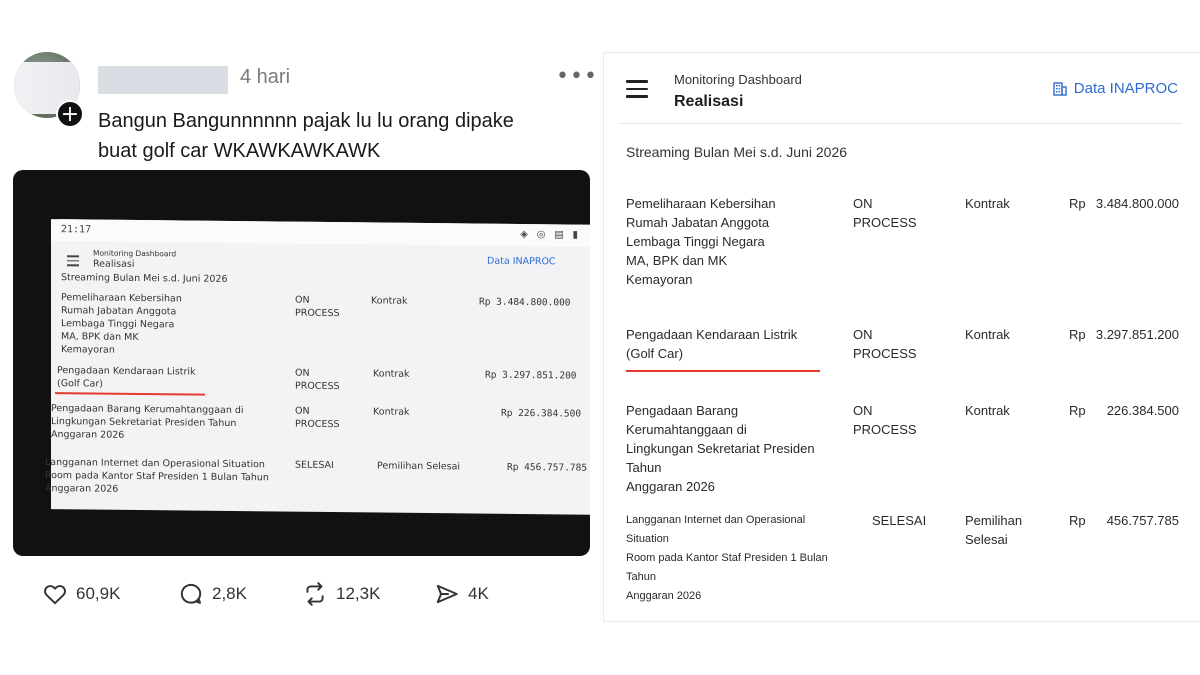 Image resolution: width=1200 pixels, height=675 pixels. Describe the element at coordinates (1060, 88) in the screenshot. I see `building-icon` at that location.